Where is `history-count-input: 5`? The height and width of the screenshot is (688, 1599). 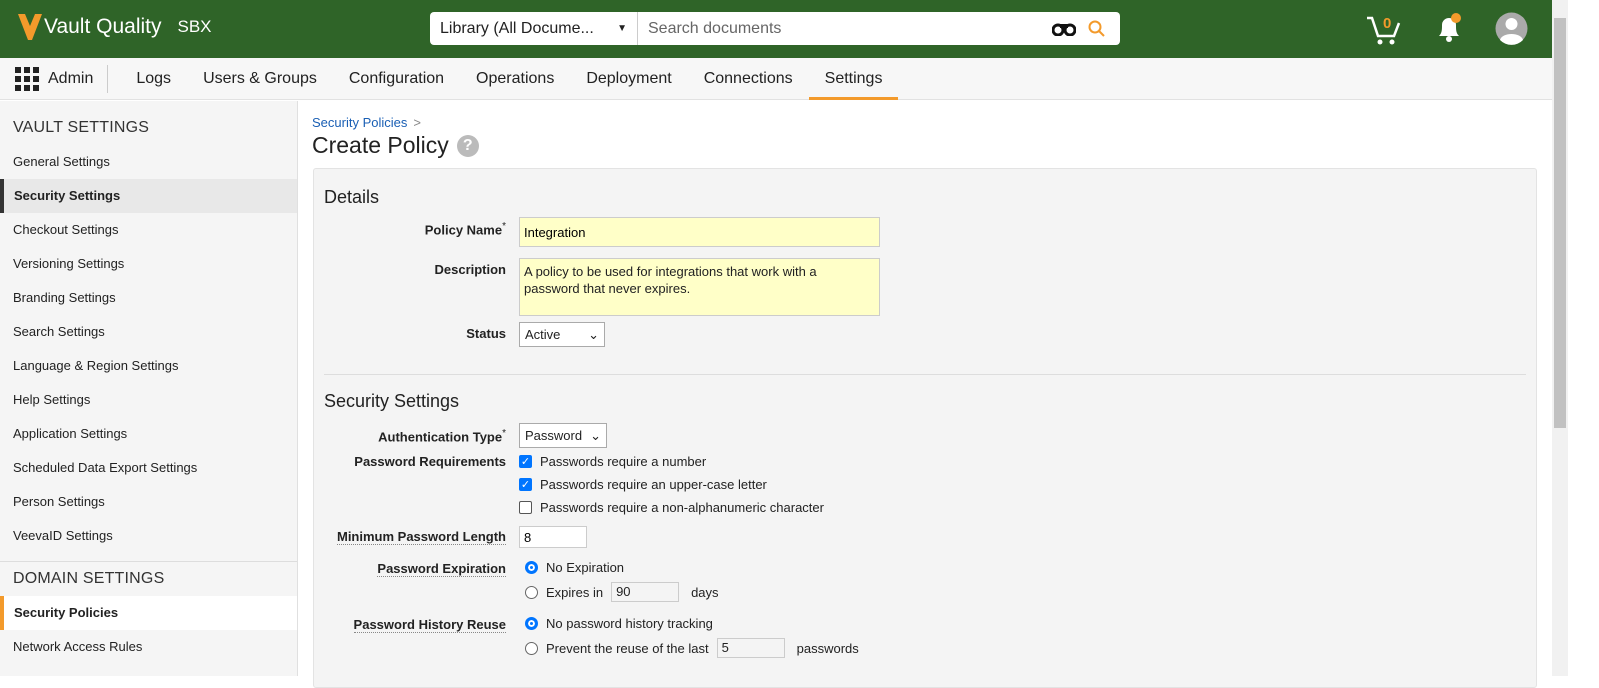
history-count-input: 5 is located at coordinates (750, 648).